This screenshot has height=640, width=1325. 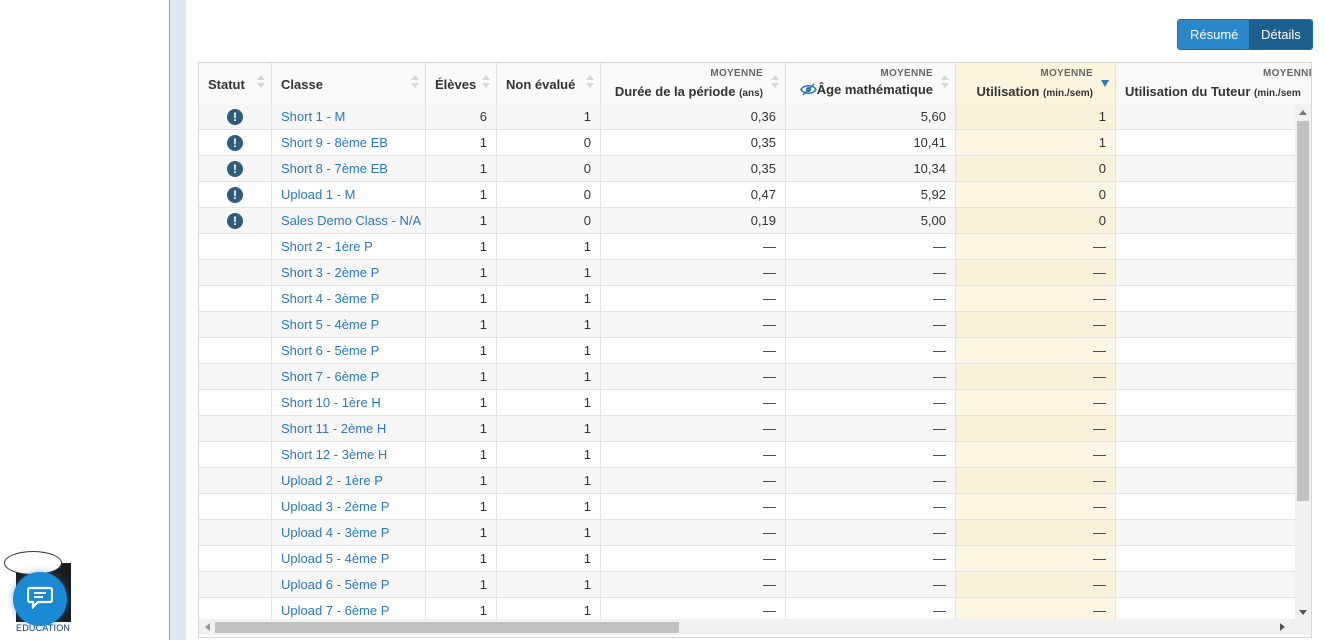 What do you see at coordinates (349, 376) in the screenshot?
I see `class-link: Short 7 - 6ème P` at bounding box center [349, 376].